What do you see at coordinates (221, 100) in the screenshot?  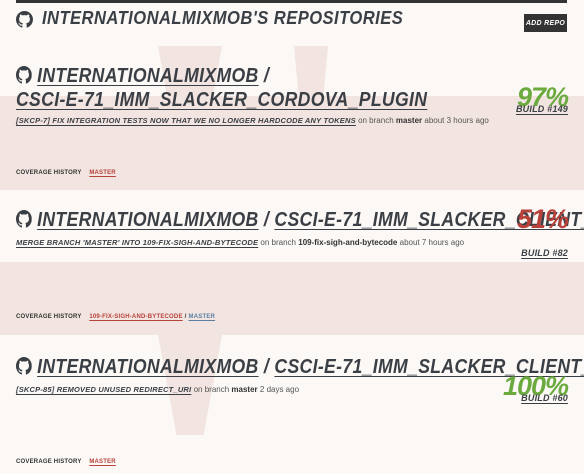 I see `repo-name-link: CSCI-E-71_IMM_SLACKER_CORDOVA_PLUGIN` at bounding box center [221, 100].